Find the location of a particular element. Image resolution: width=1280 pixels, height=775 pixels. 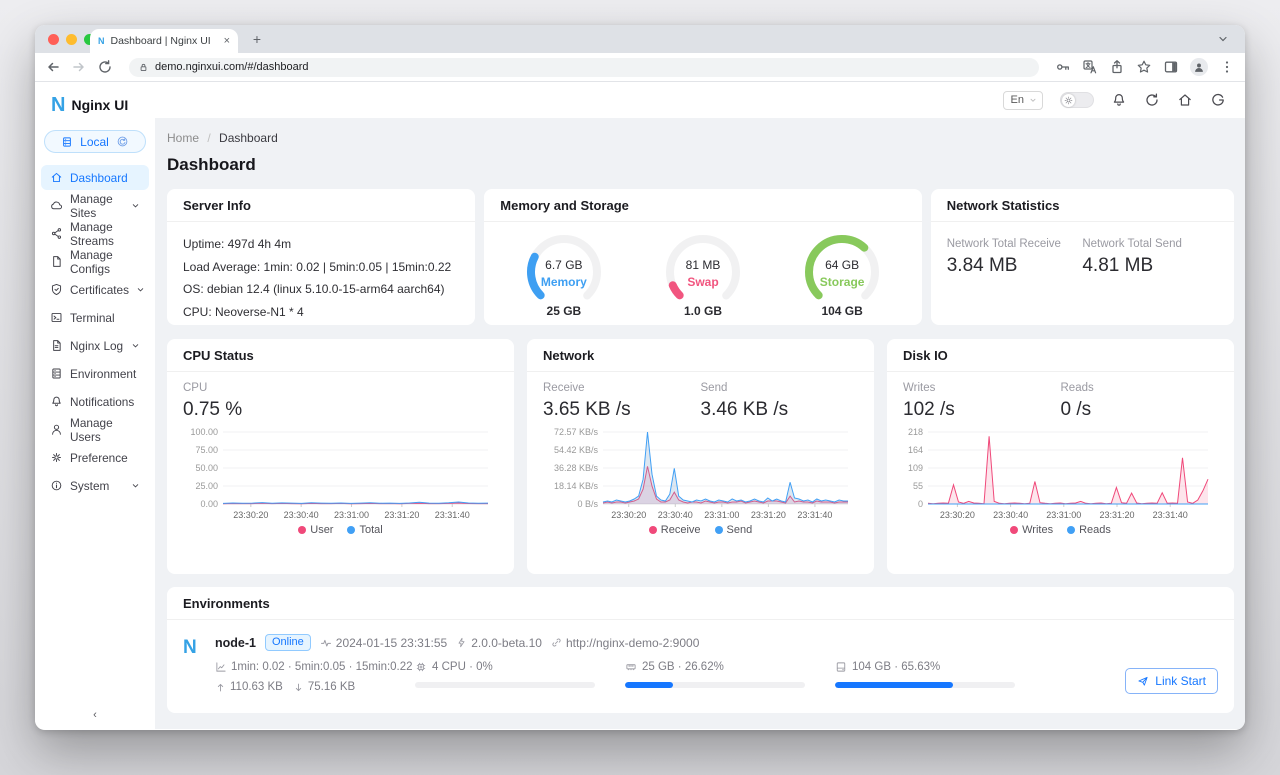

sidebar-item-terminal: Terminal is located at coordinates (95, 317).